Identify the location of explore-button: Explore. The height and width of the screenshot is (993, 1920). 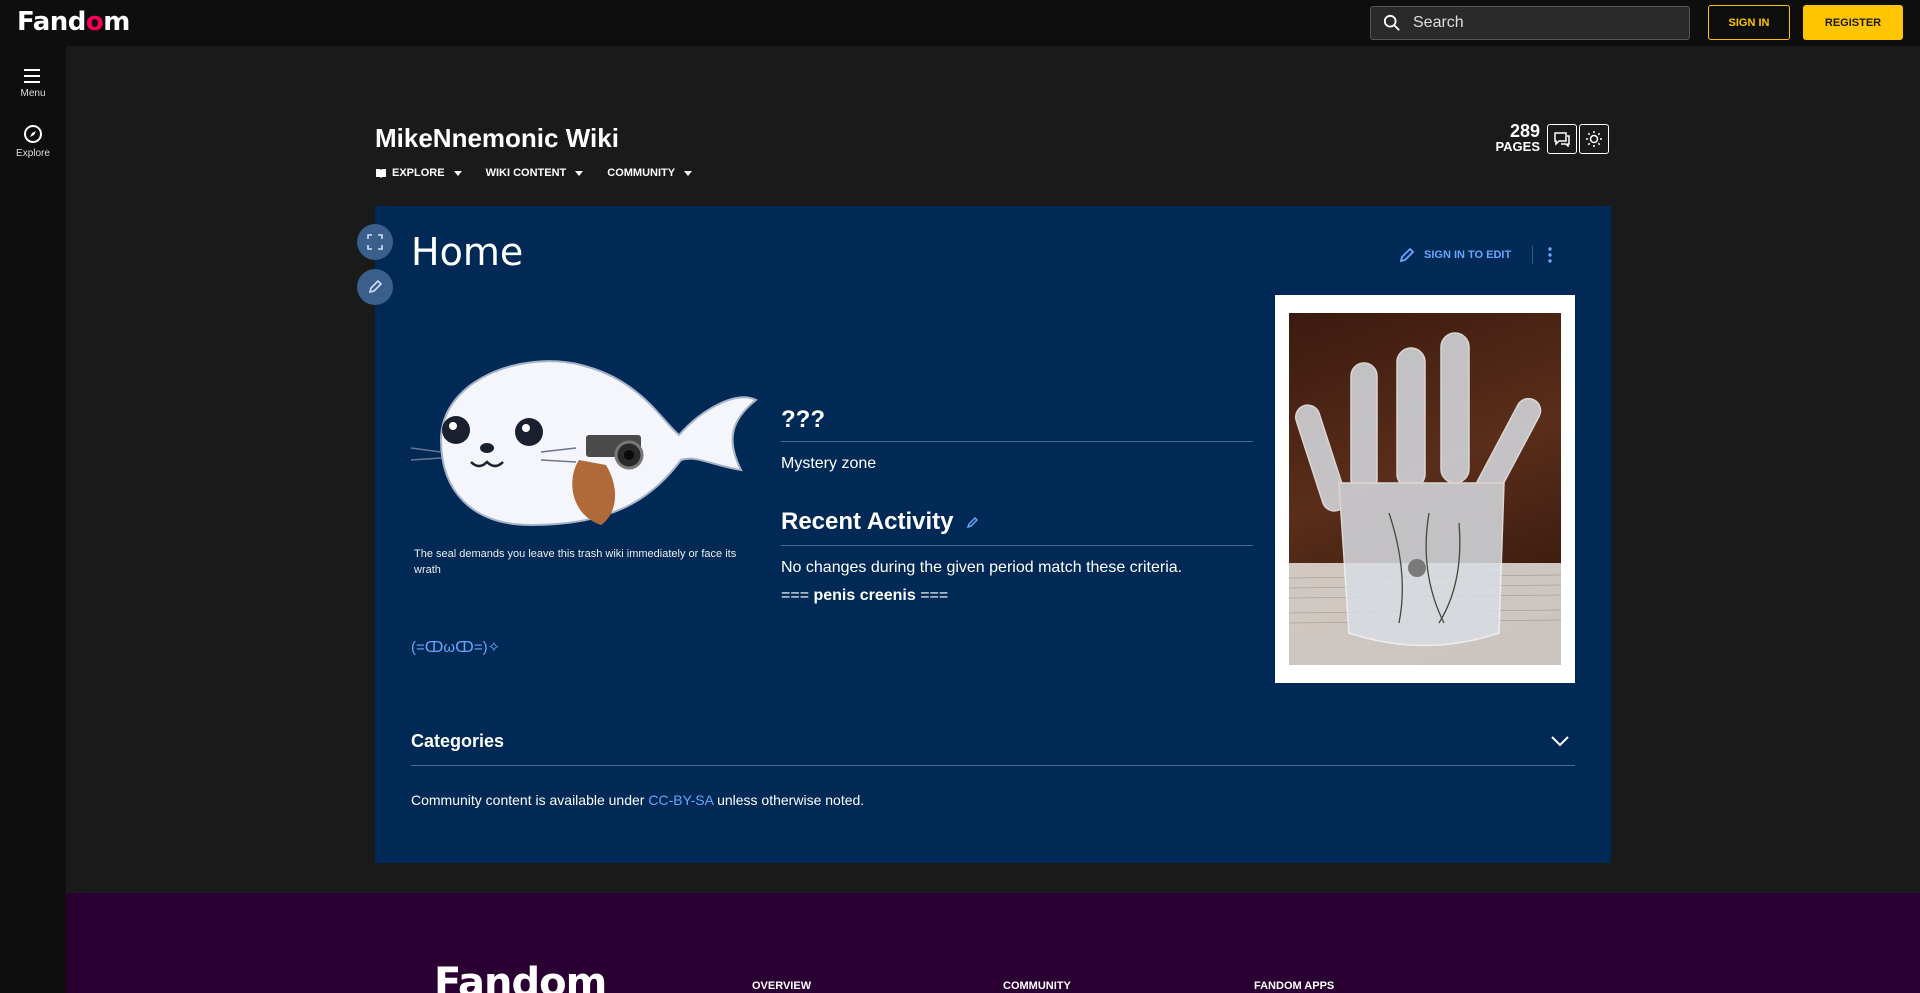
(33, 141).